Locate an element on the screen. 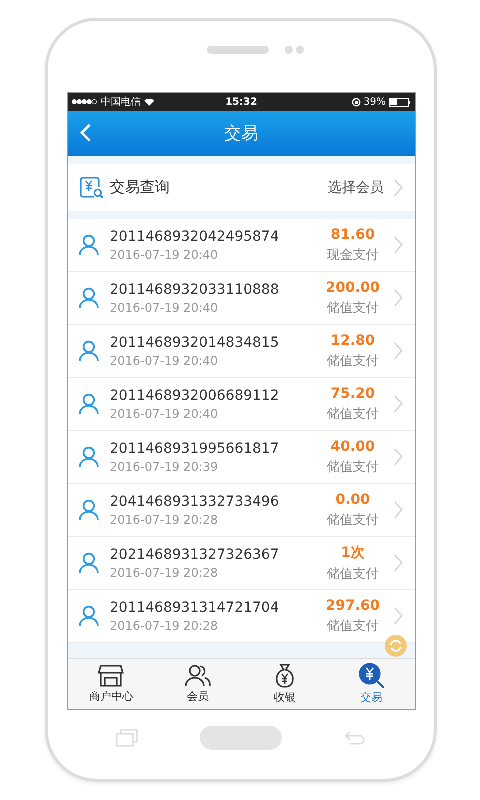 This screenshot has width=480, height=800. transaction-amount: 297.60 is located at coordinates (353, 606).